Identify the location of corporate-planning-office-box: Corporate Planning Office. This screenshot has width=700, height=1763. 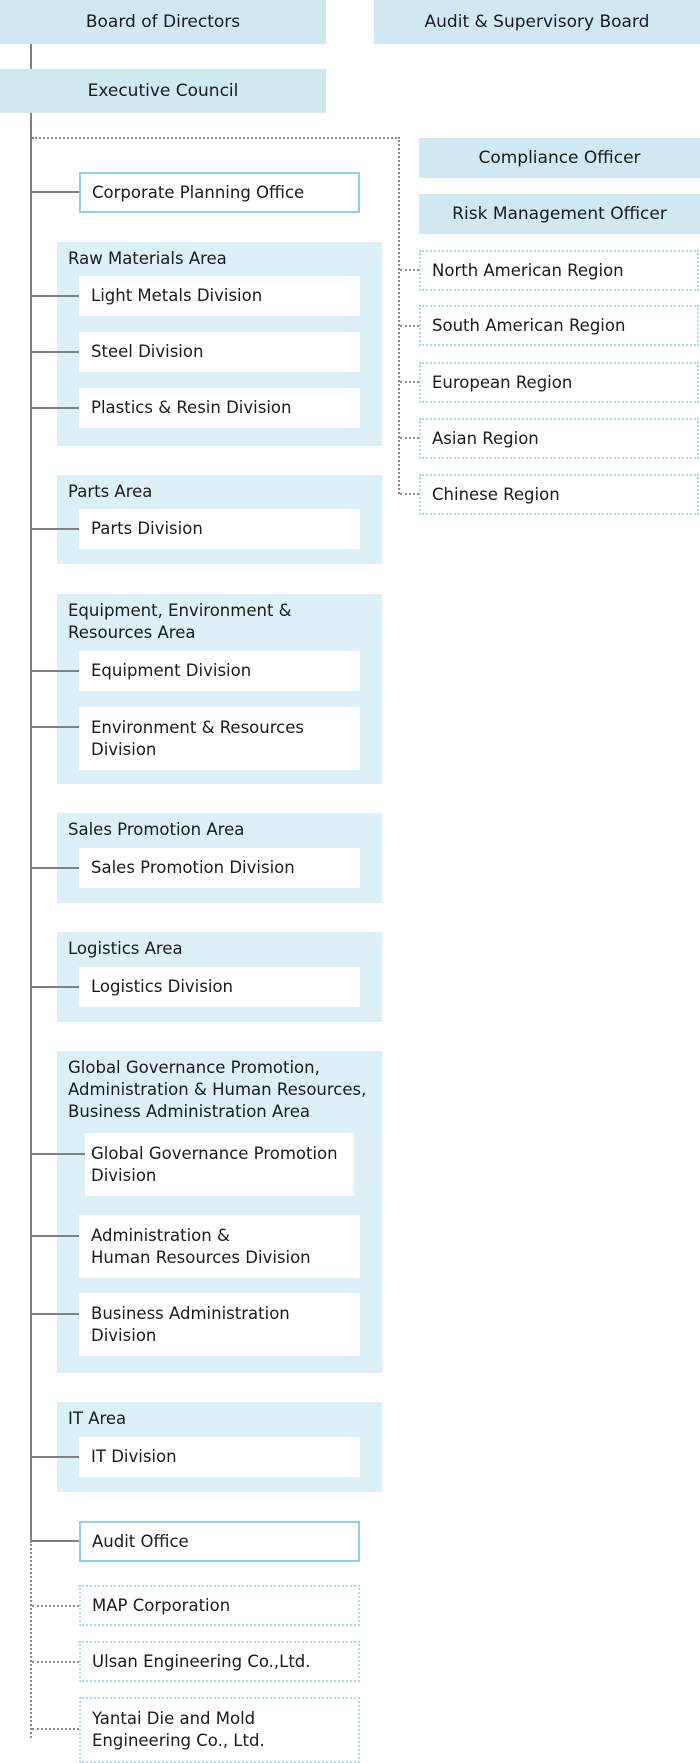
(219, 192).